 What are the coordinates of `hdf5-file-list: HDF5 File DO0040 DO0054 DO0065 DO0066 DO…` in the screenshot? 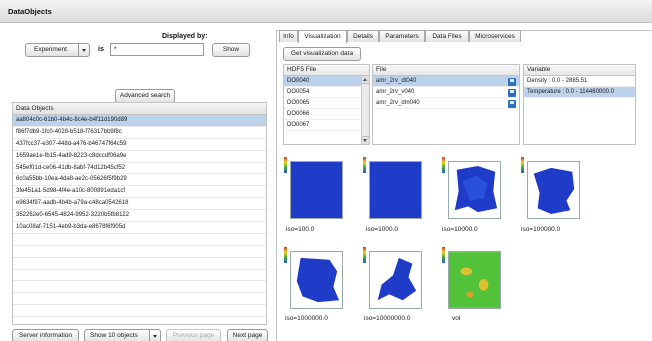 It's located at (326, 104).